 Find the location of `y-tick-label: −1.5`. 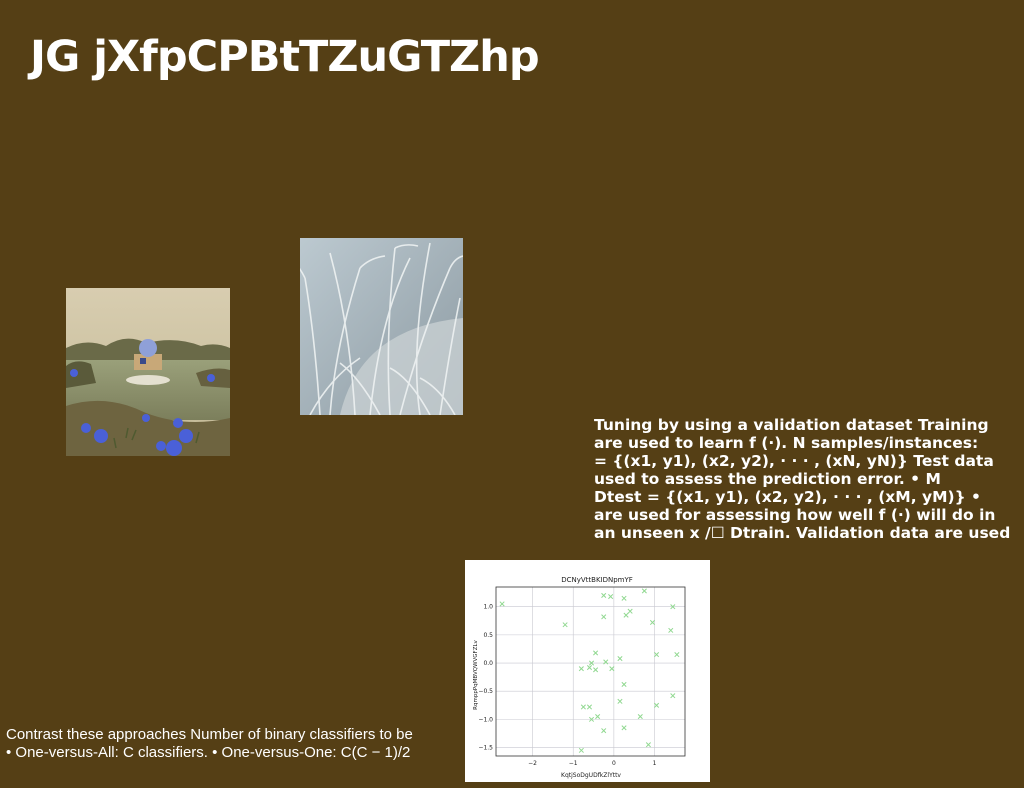

y-tick-label: −1.5 is located at coordinates (485, 748).